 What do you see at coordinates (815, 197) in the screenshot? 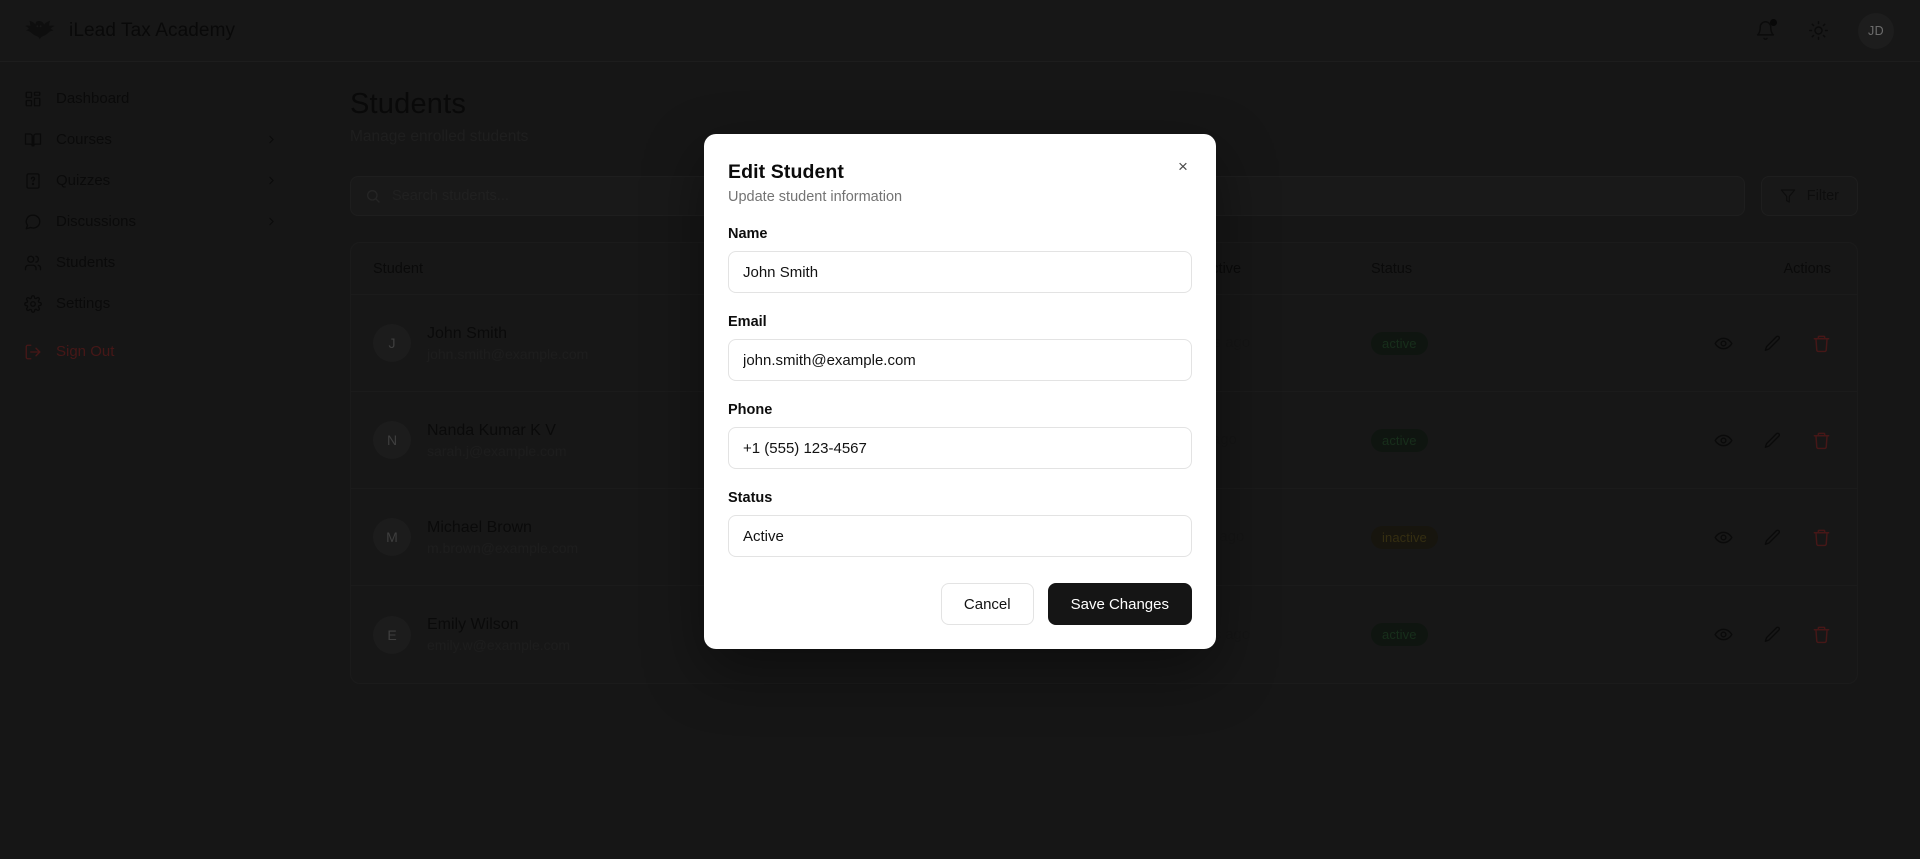
I see `modal-subtitle: Update student information` at bounding box center [815, 197].